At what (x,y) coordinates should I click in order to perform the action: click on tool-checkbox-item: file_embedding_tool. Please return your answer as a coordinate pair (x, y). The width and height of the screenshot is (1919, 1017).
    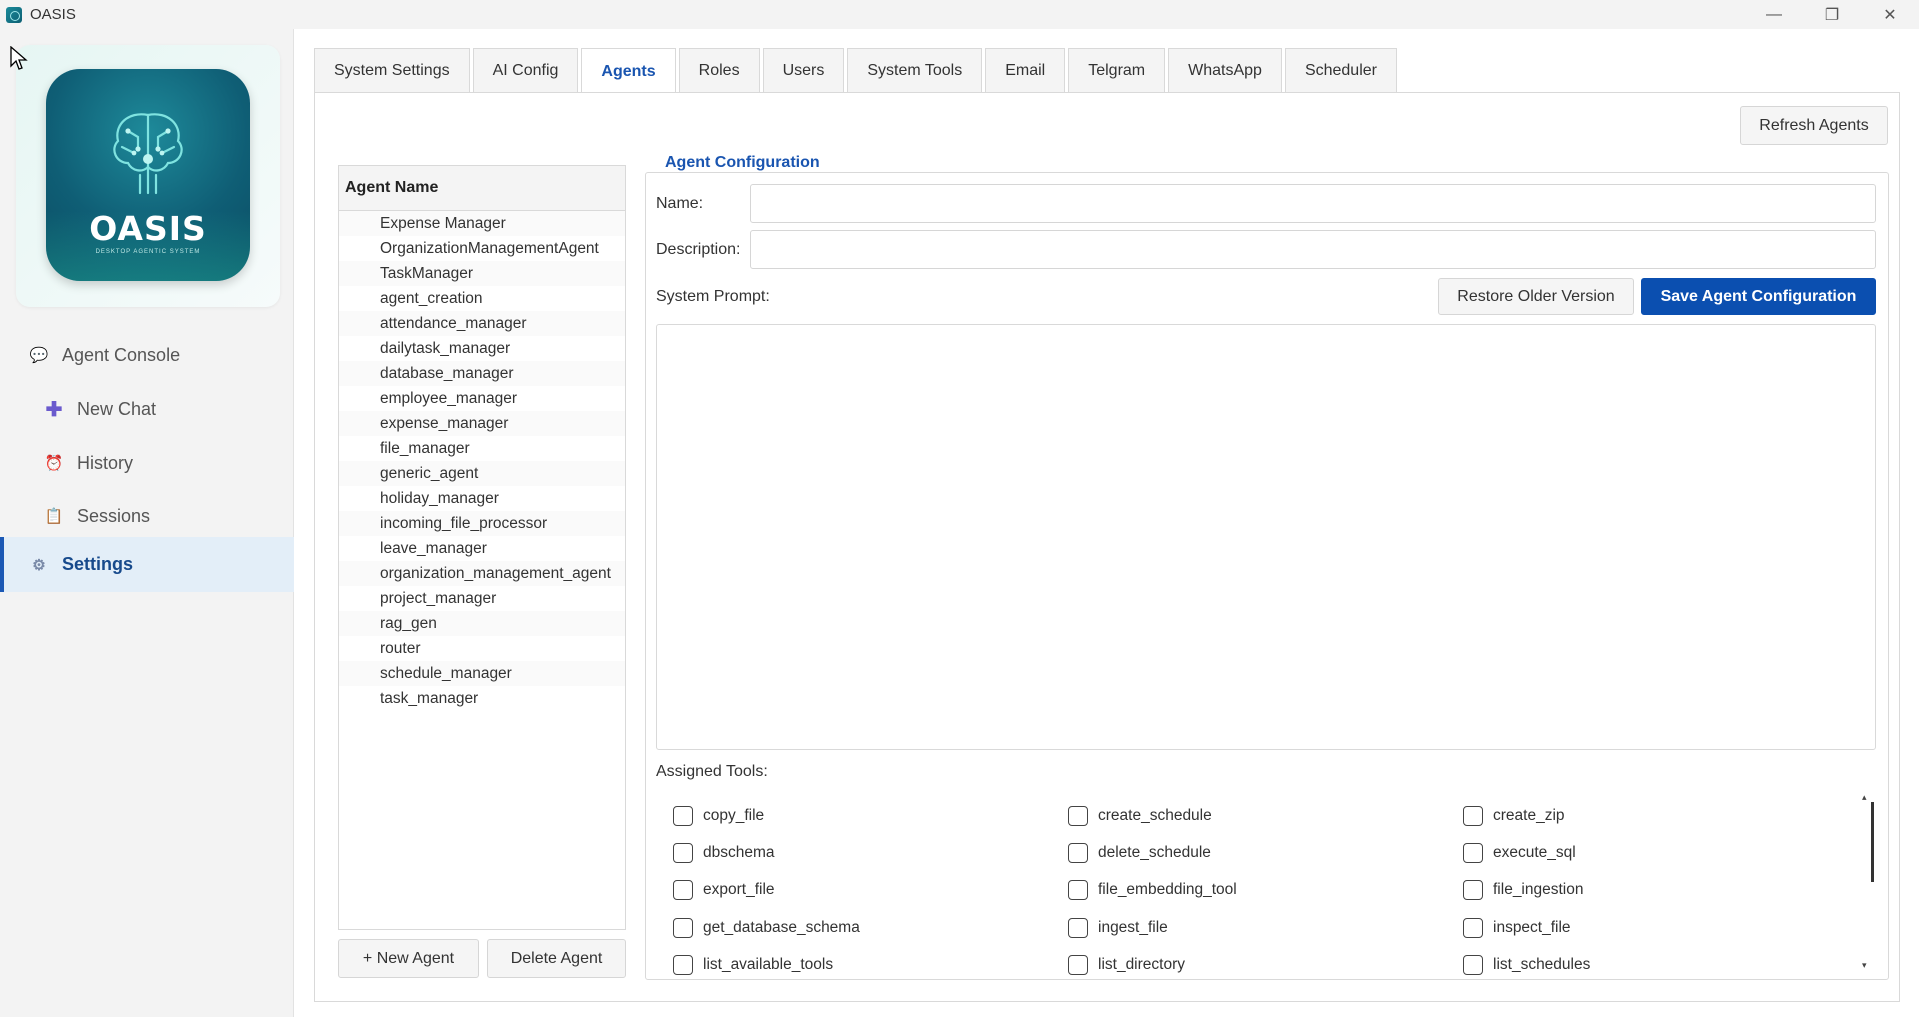
    Looking at the image, I should click on (1152, 890).